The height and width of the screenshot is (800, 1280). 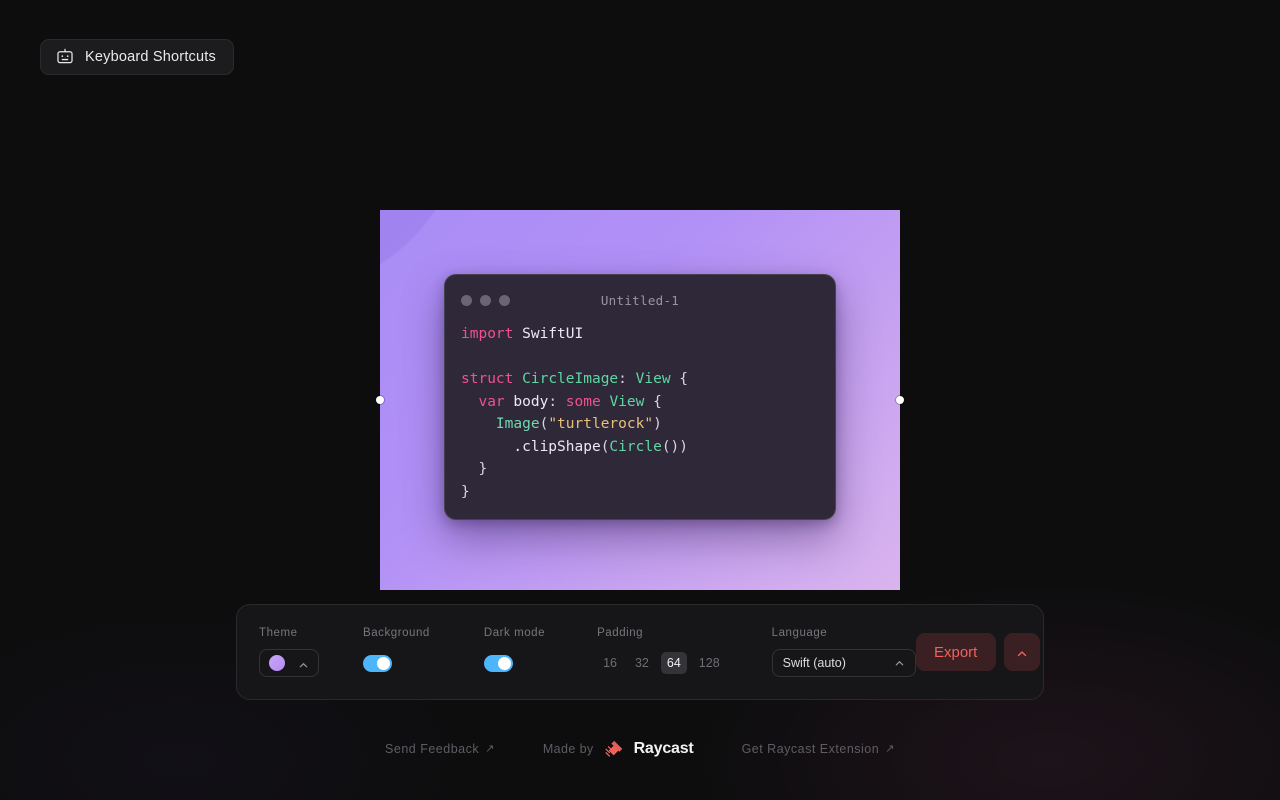 I want to click on code-token: (, so click(x=544, y=424).